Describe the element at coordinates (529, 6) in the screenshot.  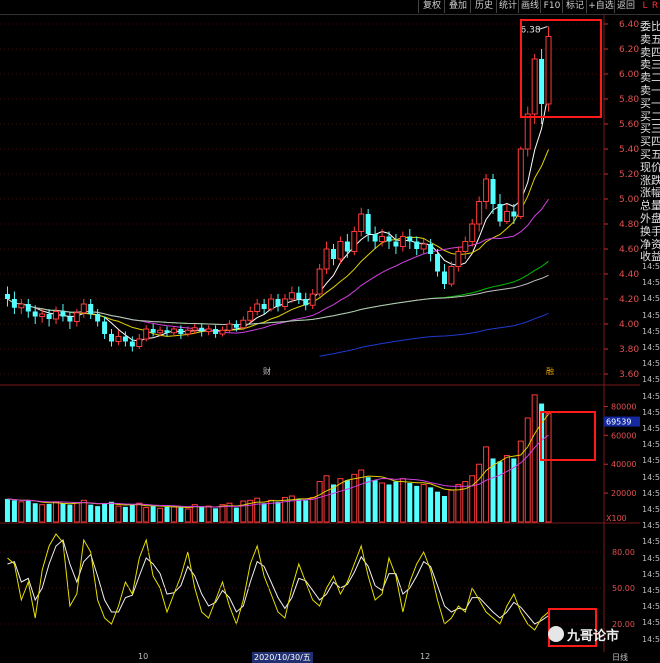
I see `draw-line-button: 画线` at that location.